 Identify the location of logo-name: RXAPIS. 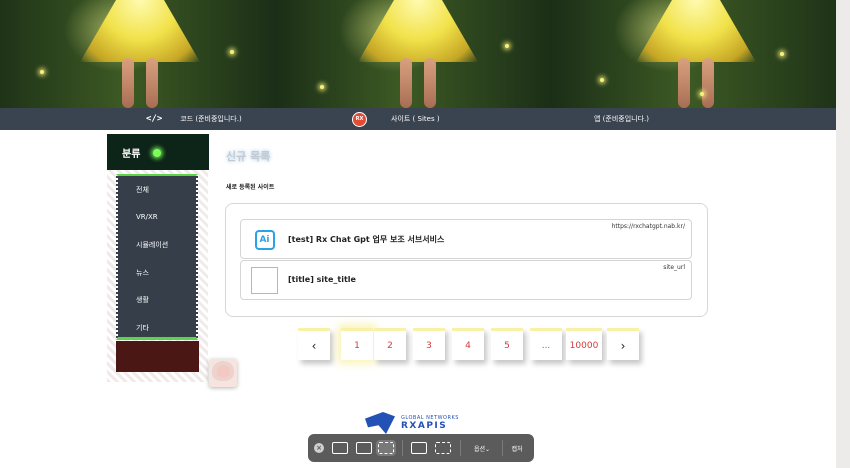
(424, 426).